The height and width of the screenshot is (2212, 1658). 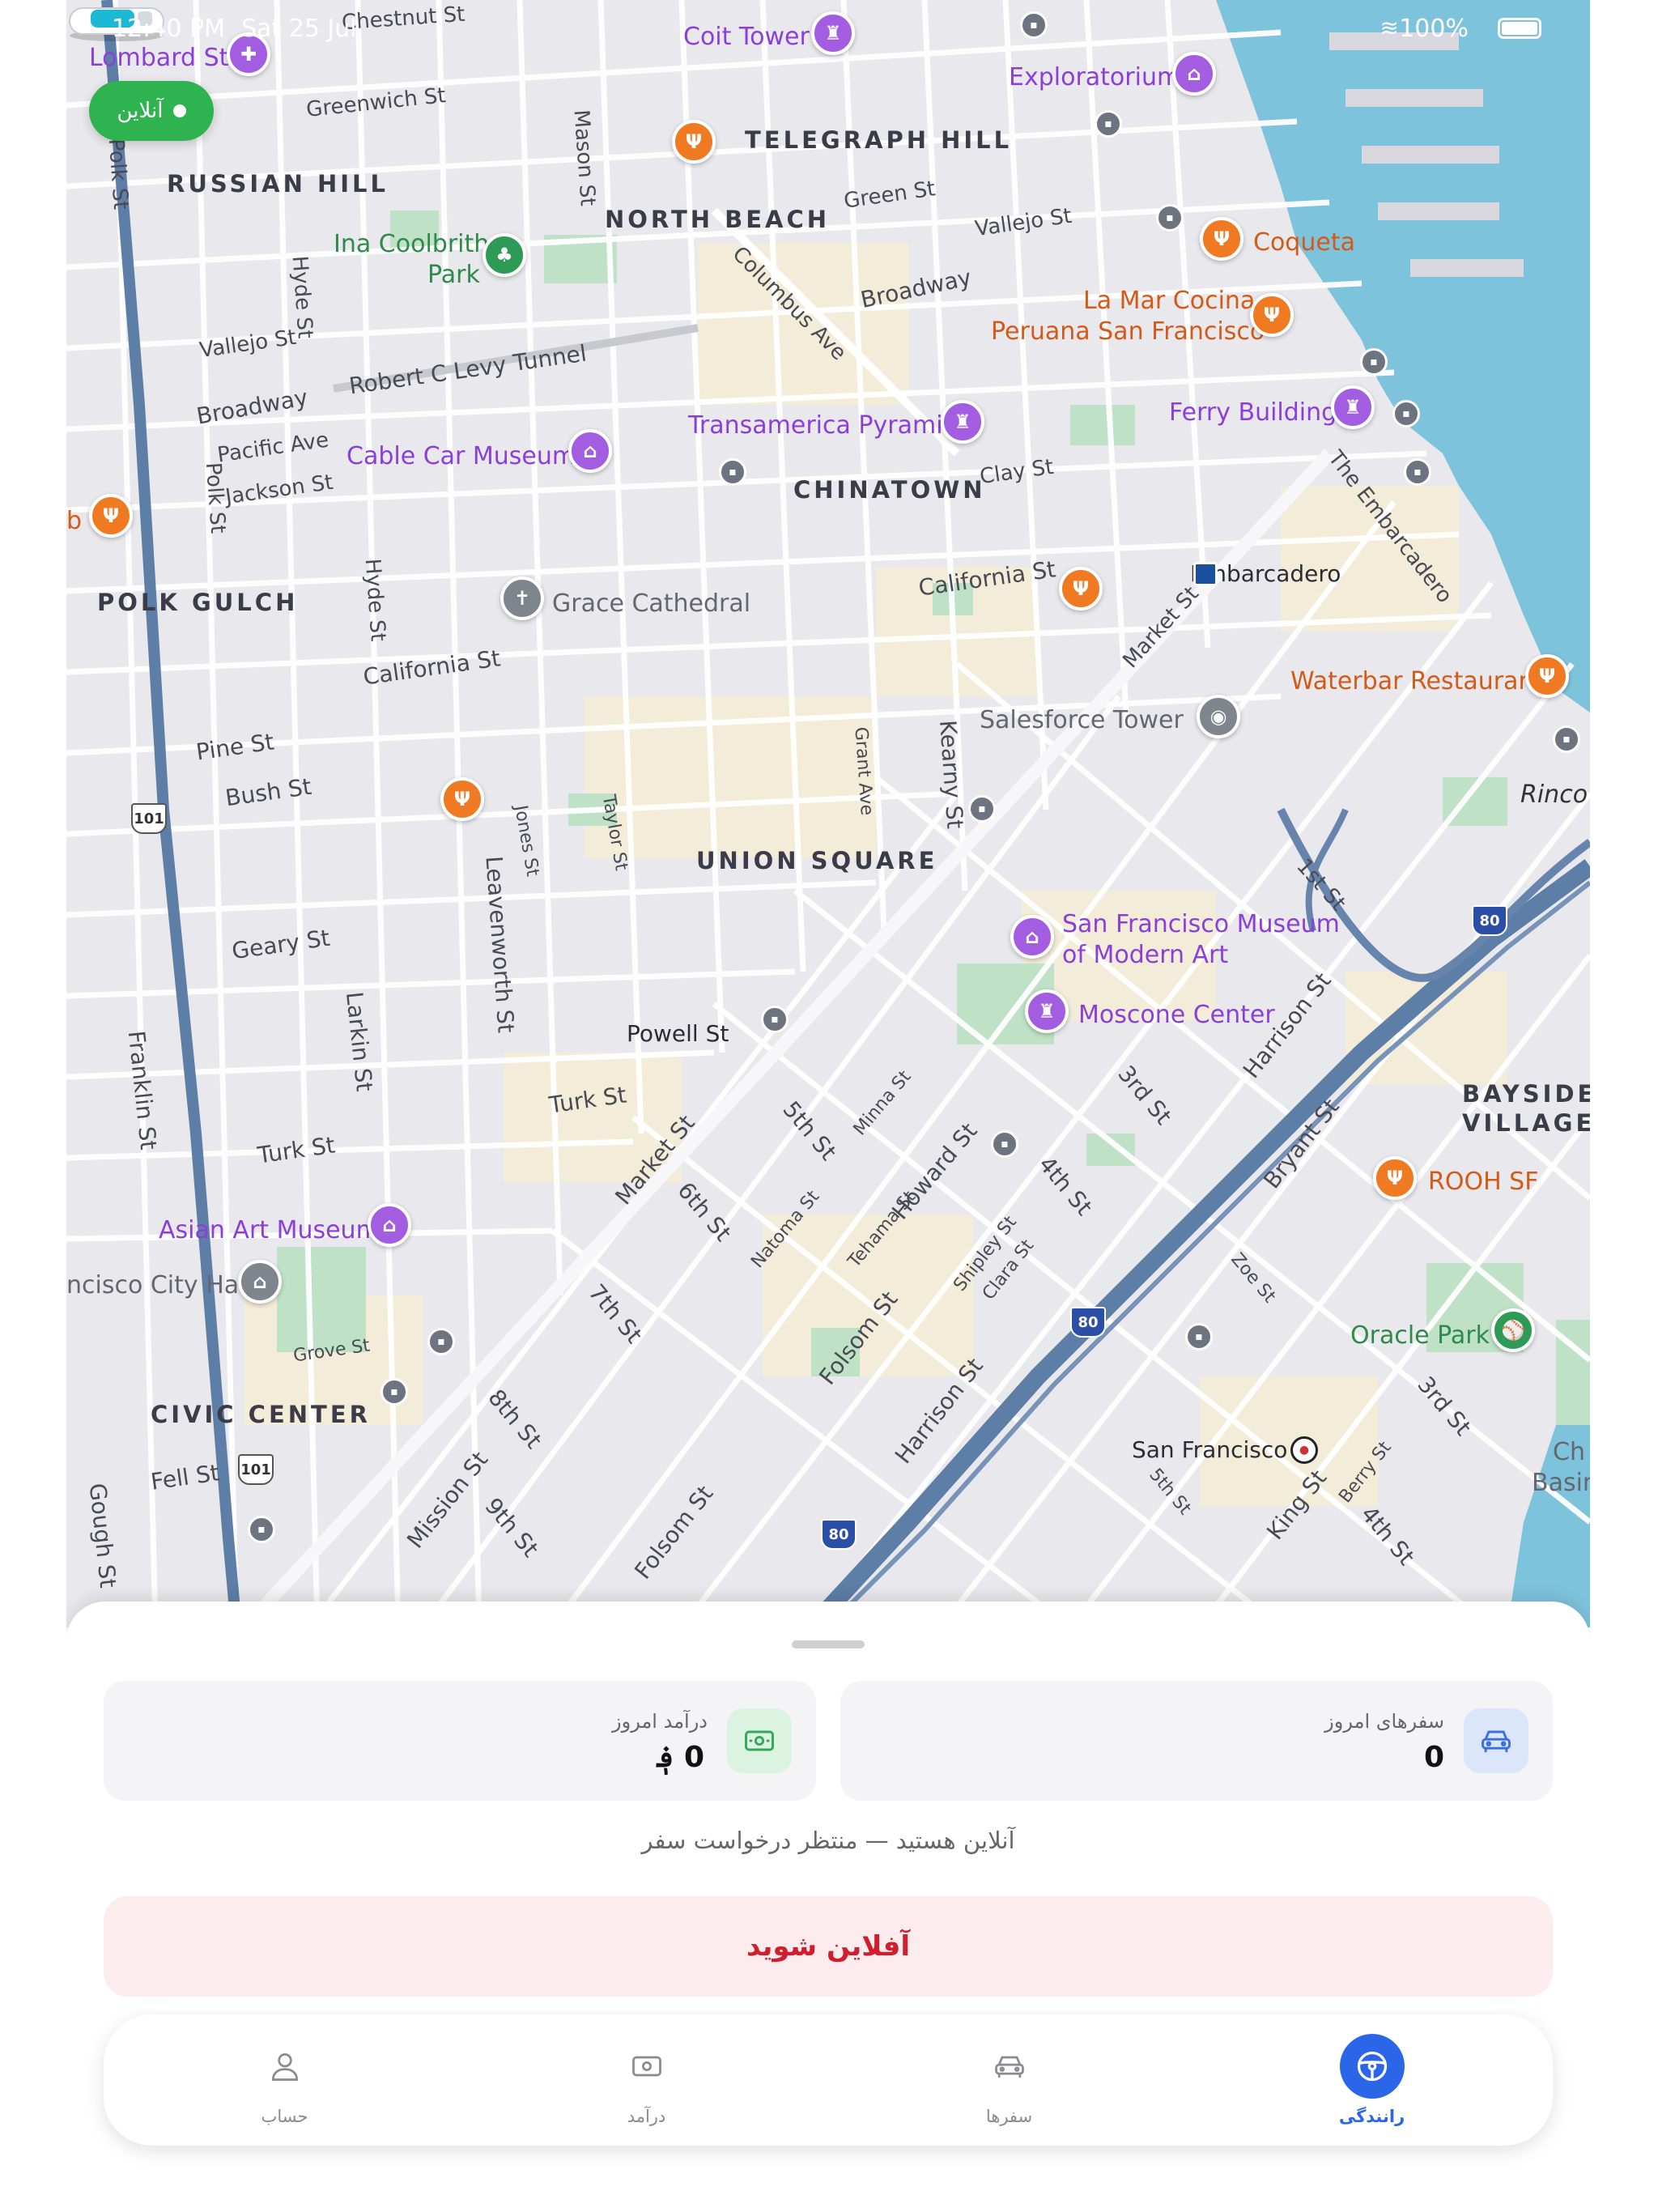 I want to click on map-label-civic-center: CIVIC CENTER, so click(x=261, y=1414).